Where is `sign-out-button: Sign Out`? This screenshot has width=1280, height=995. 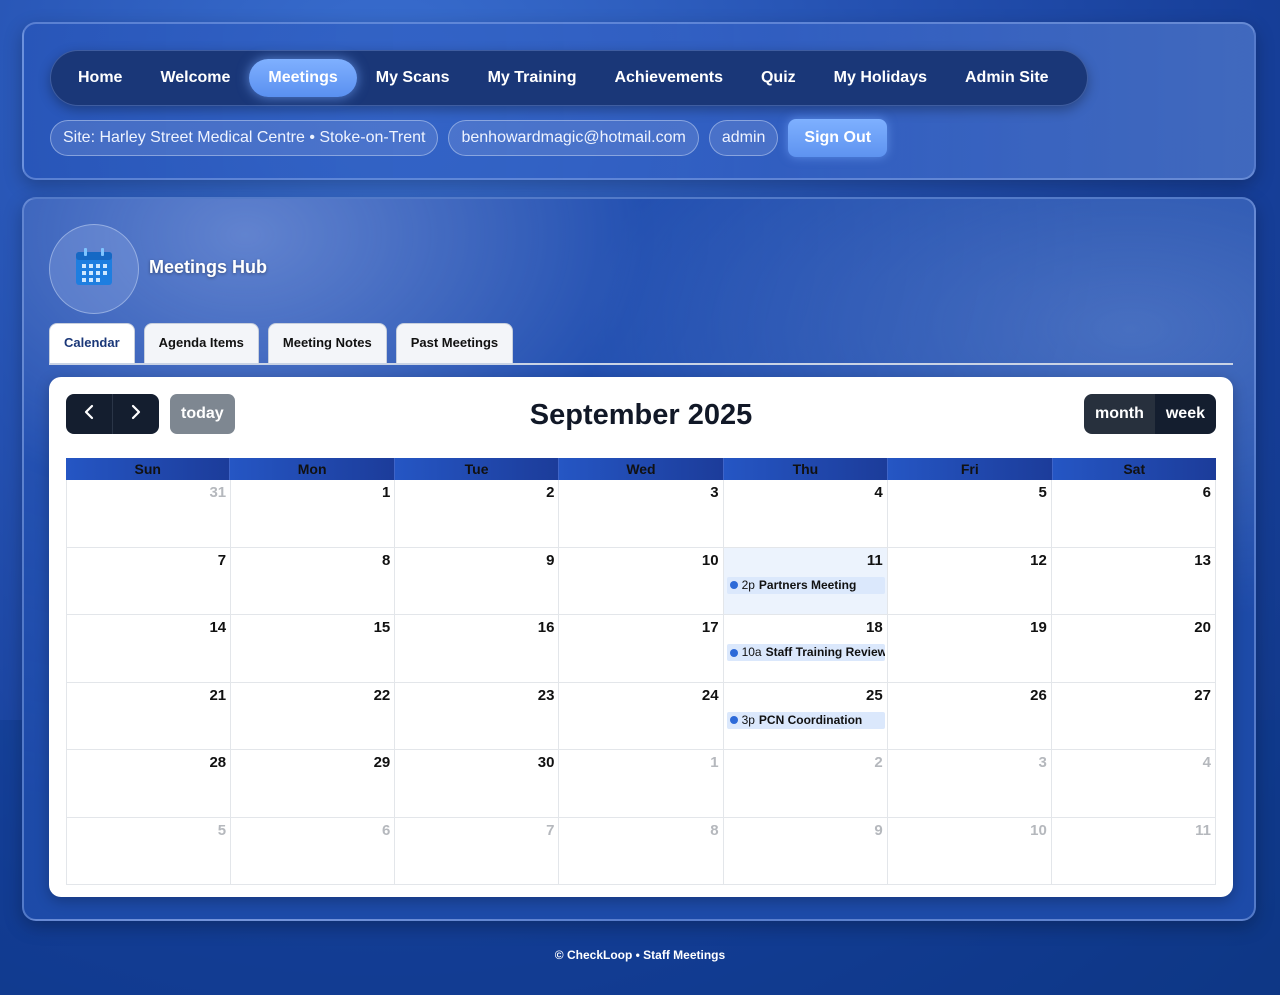
sign-out-button: Sign Out is located at coordinates (838, 138).